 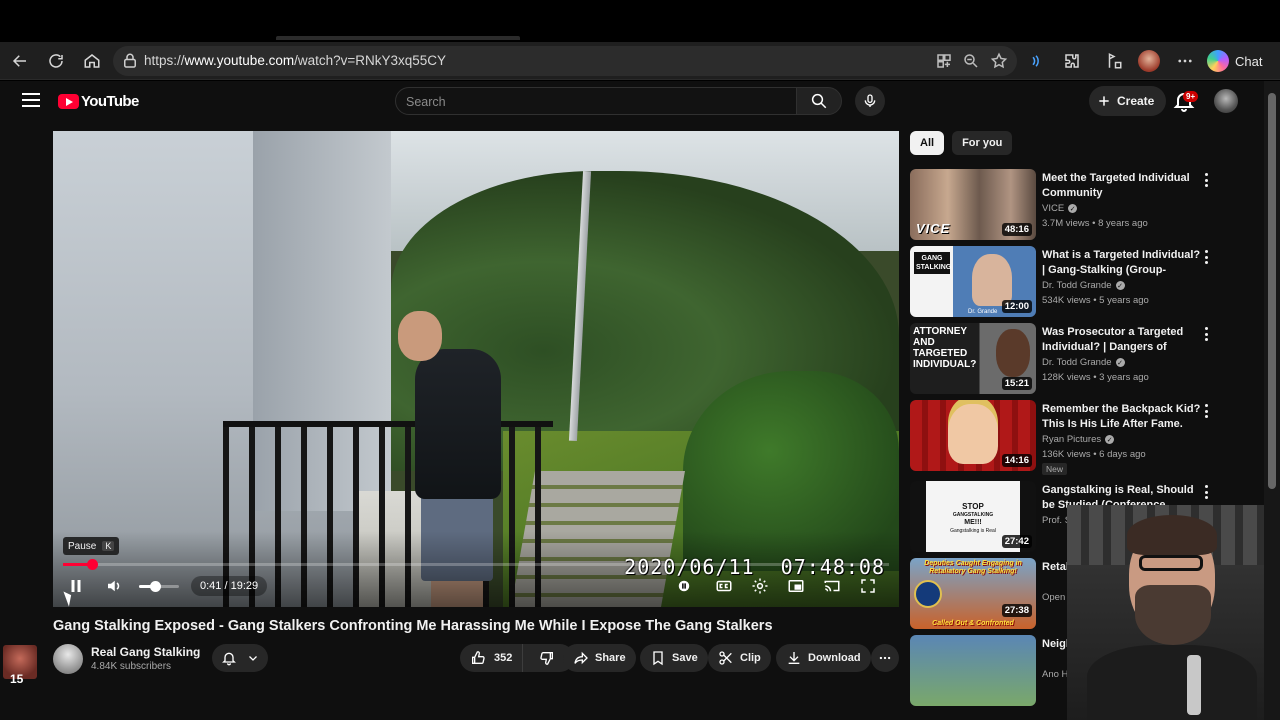 What do you see at coordinates (155, 586) in the screenshot?
I see `volume-knob` at bounding box center [155, 586].